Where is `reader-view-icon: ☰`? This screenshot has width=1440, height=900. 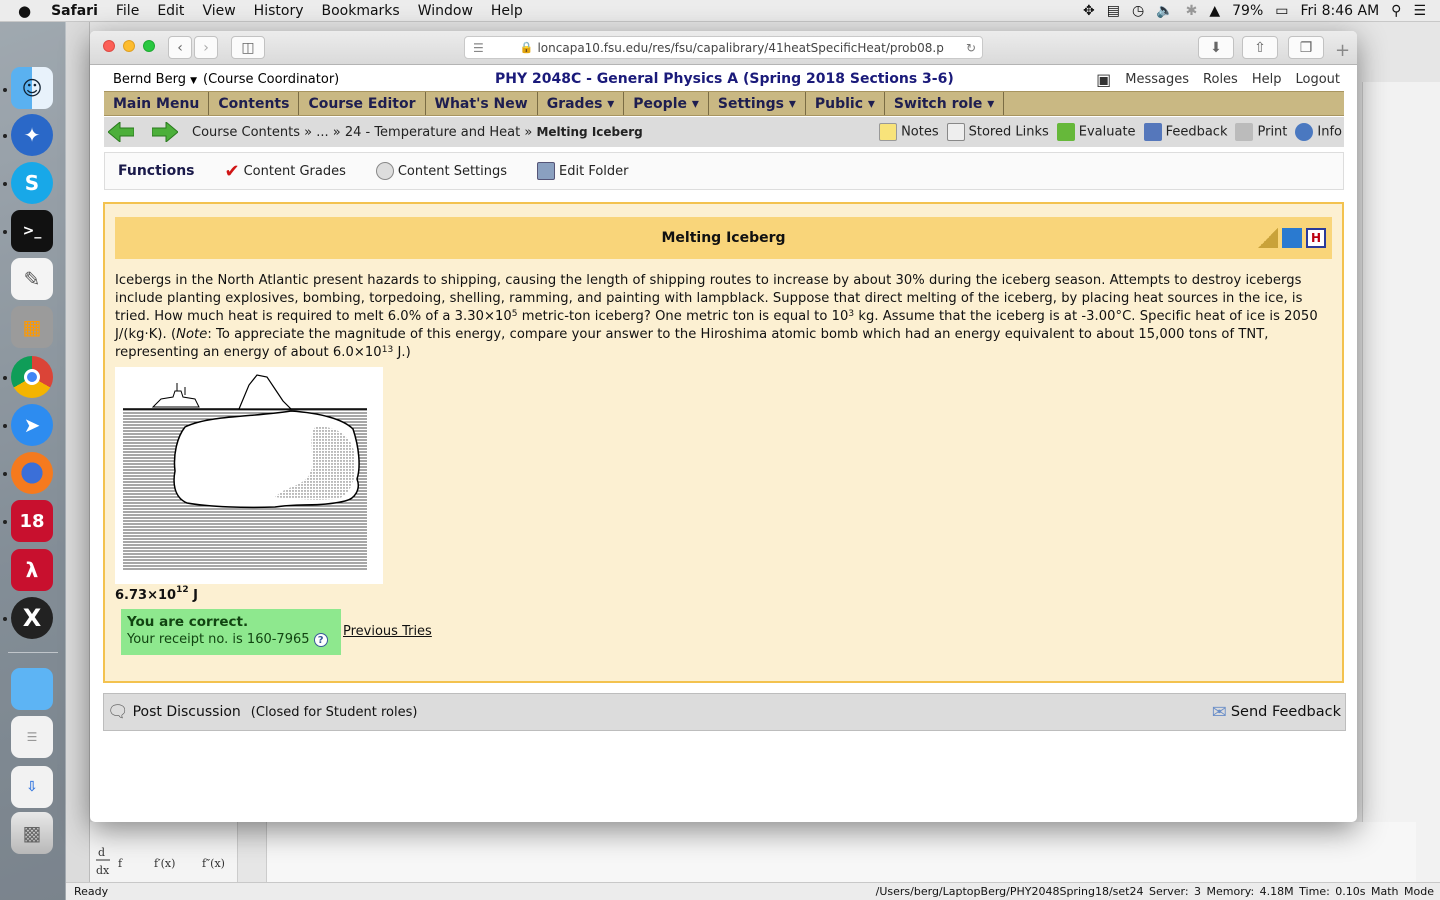
reader-view-icon: ☰ is located at coordinates (478, 48).